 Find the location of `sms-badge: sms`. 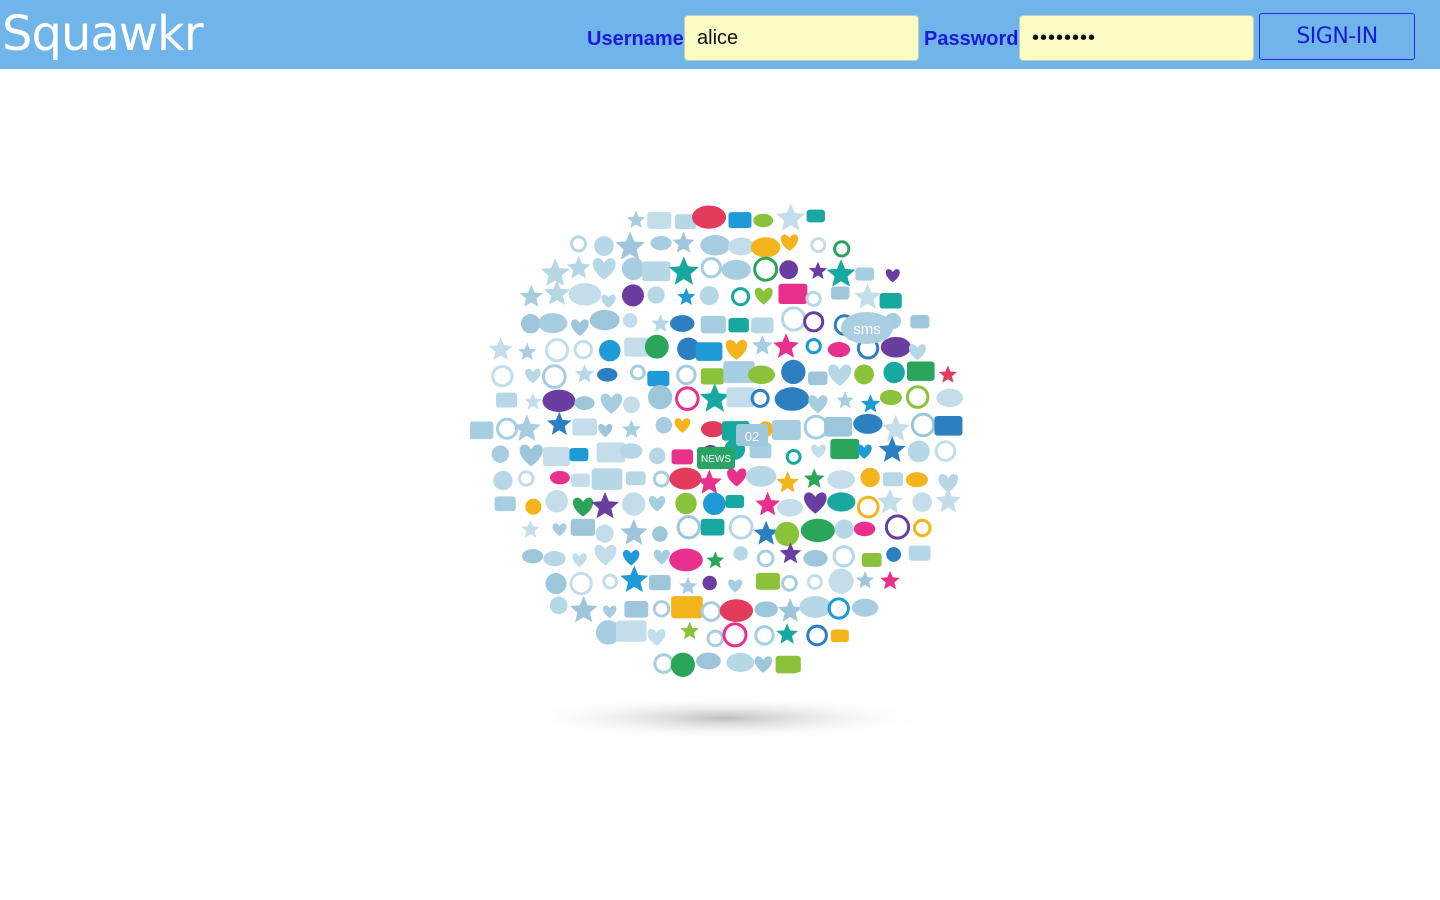

sms-badge: sms is located at coordinates (867, 328).